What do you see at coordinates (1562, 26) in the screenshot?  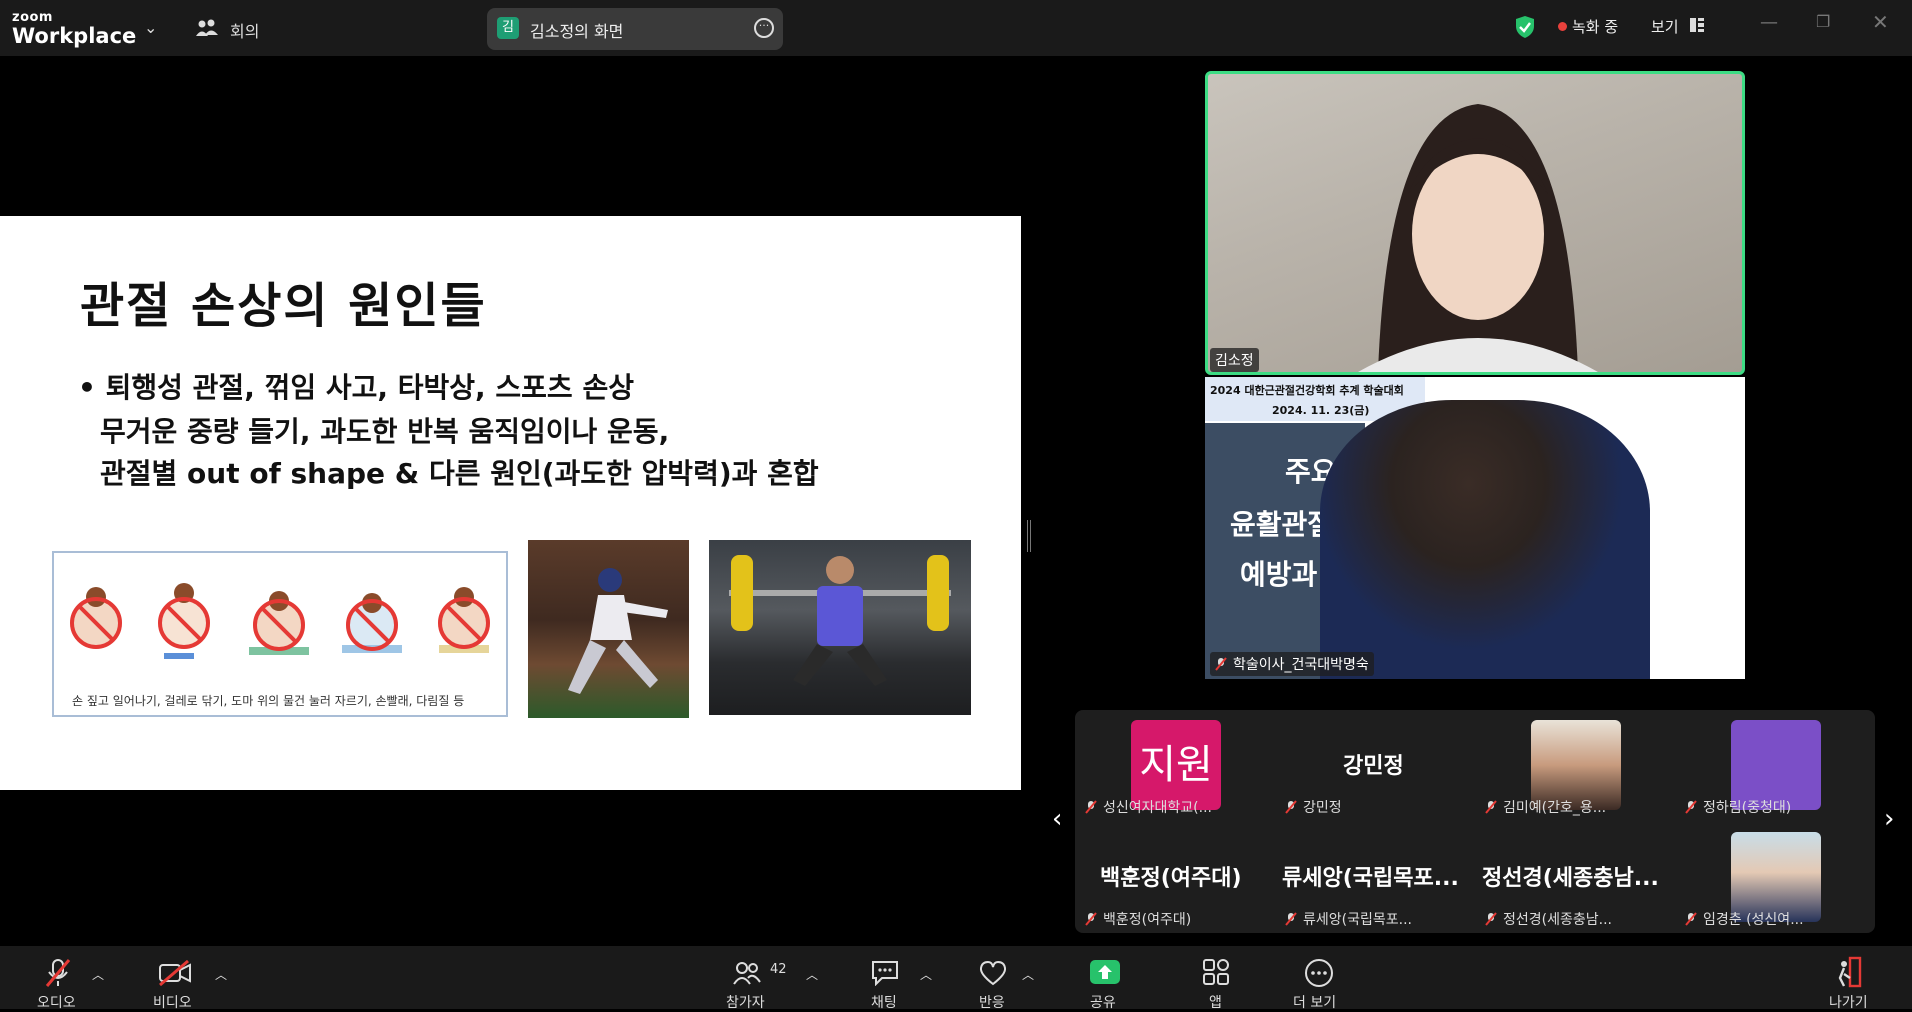 I see `recording-dot-icon` at bounding box center [1562, 26].